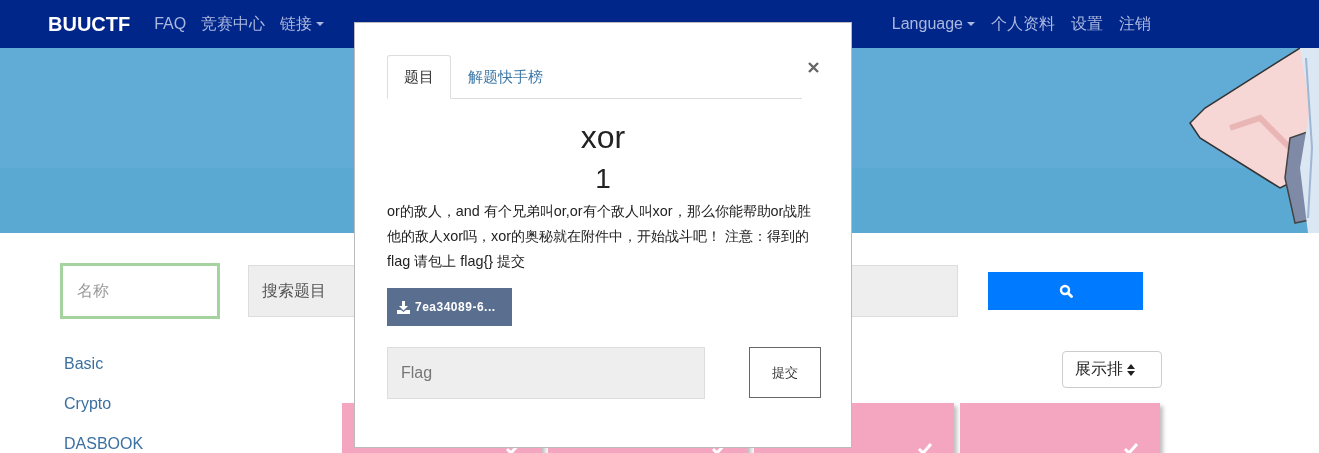 The height and width of the screenshot is (453, 1319). What do you see at coordinates (546, 373) in the screenshot?
I see `flag-field: Flag` at bounding box center [546, 373].